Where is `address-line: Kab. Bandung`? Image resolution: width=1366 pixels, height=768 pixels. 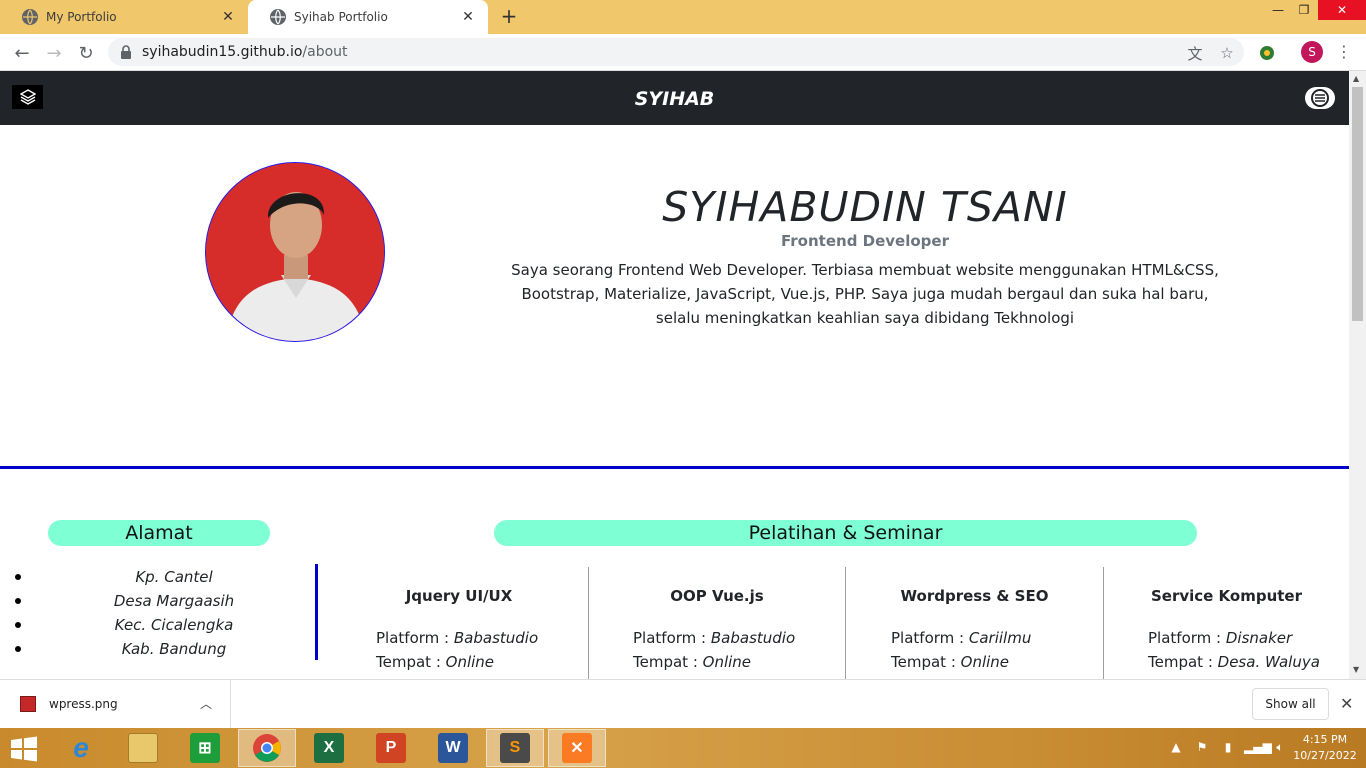 address-line: Kab. Bandung is located at coordinates (174, 649).